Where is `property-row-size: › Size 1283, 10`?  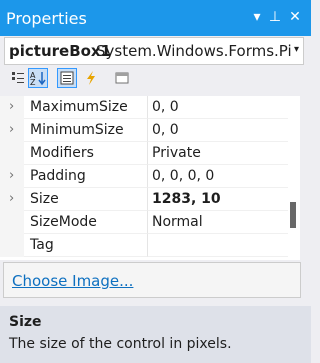 property-row-size: › Size 1283, 10 is located at coordinates (150, 199).